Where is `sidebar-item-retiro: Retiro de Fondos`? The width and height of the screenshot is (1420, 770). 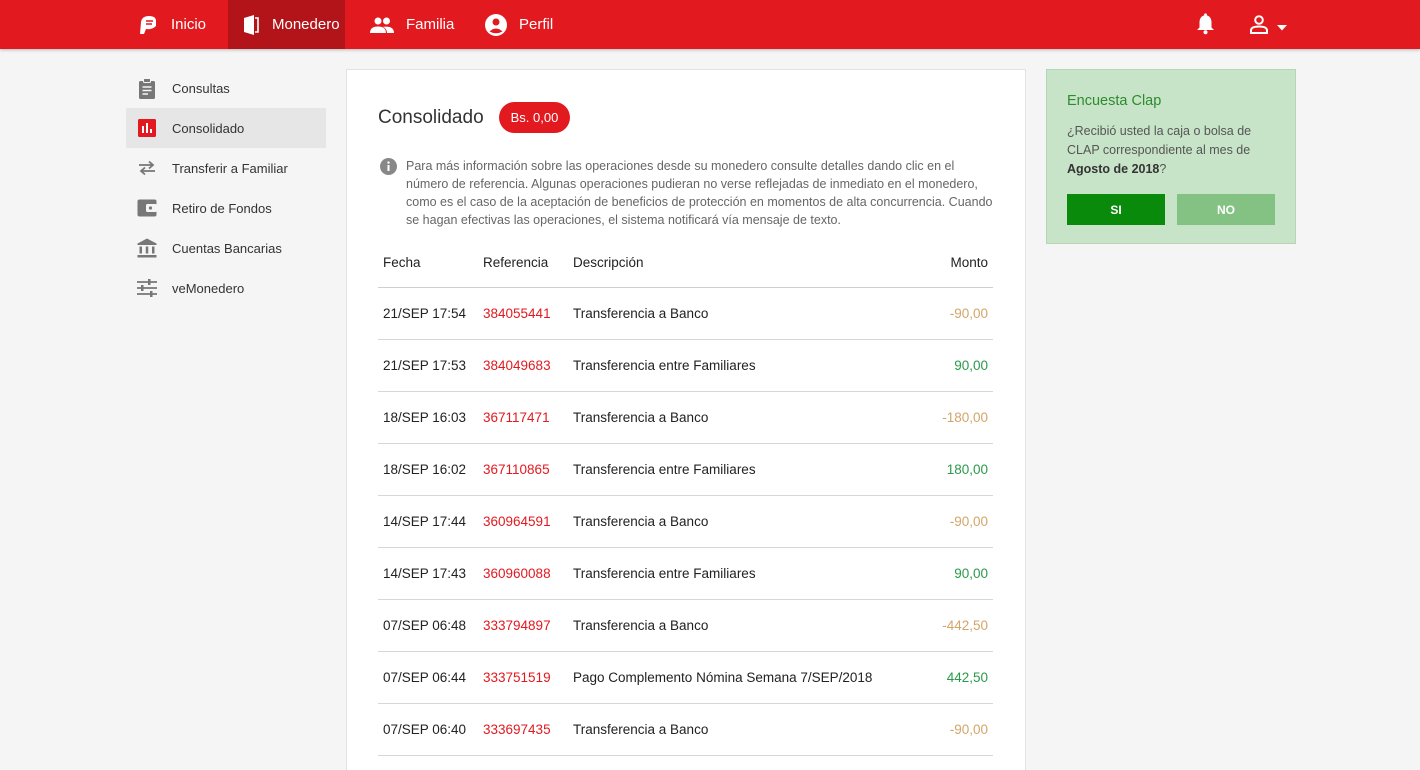
sidebar-item-retiro: Retiro de Fondos is located at coordinates (226, 208).